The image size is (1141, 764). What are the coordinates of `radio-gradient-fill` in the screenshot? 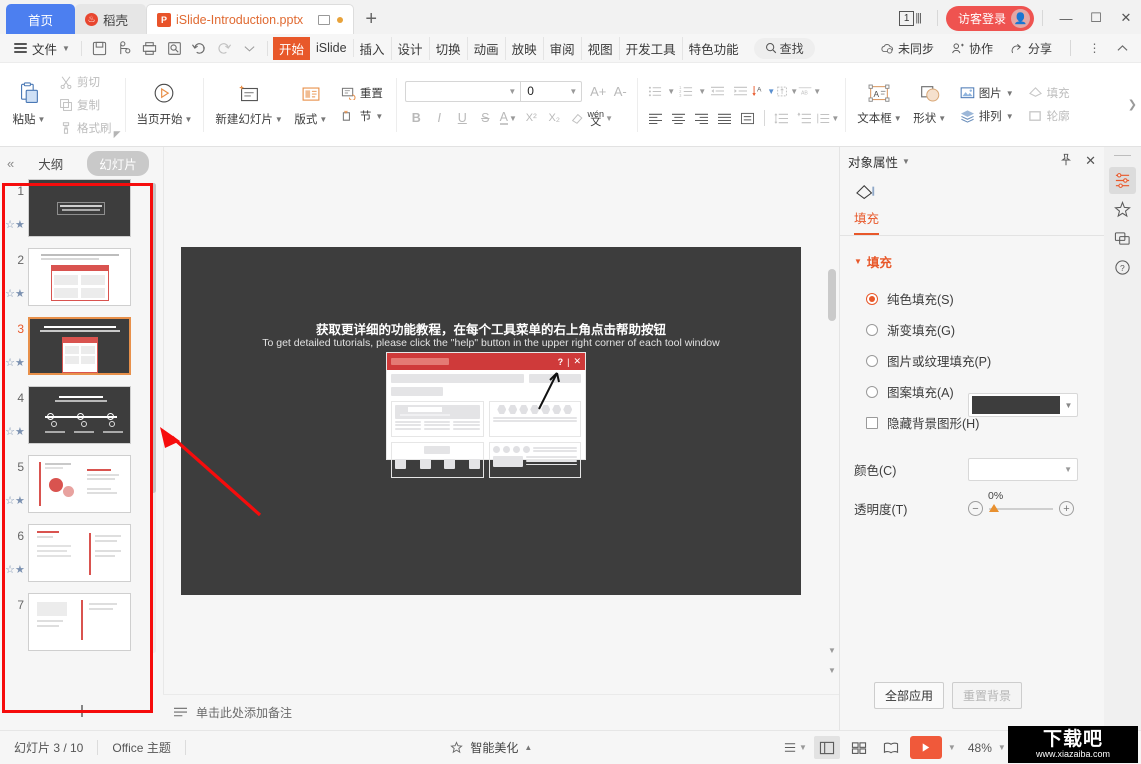 It's located at (872, 329).